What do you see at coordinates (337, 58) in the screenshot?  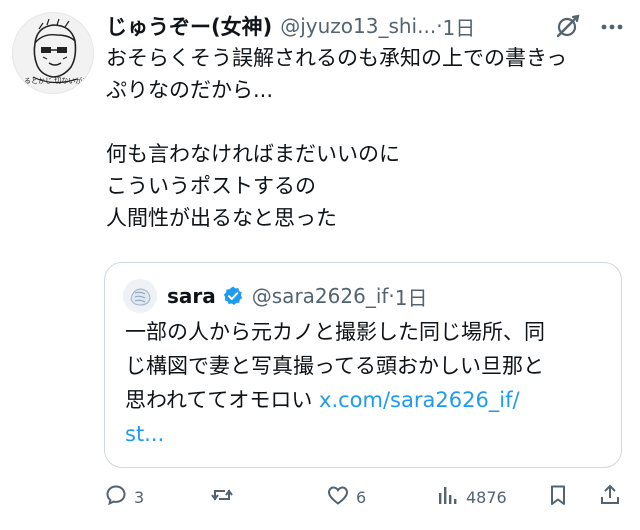 I see `post-text-line: おそらくそう誤解されるのも承知の上での書きっ` at bounding box center [337, 58].